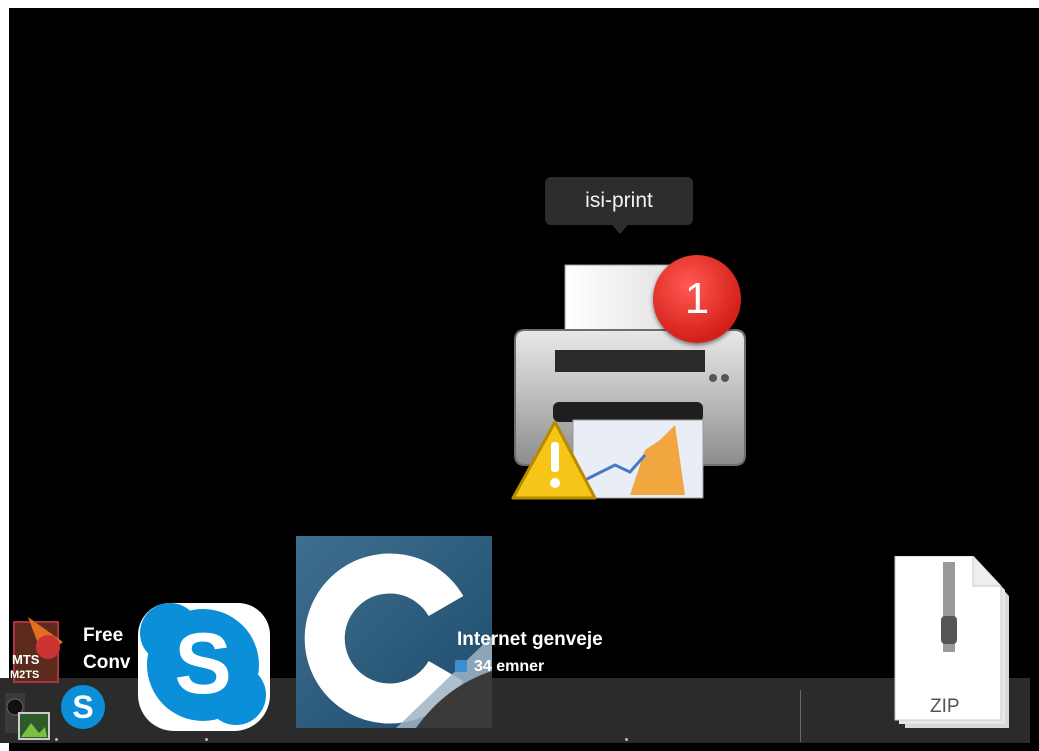  I want to click on stack-right-title: Internet genveje, so click(530, 640).